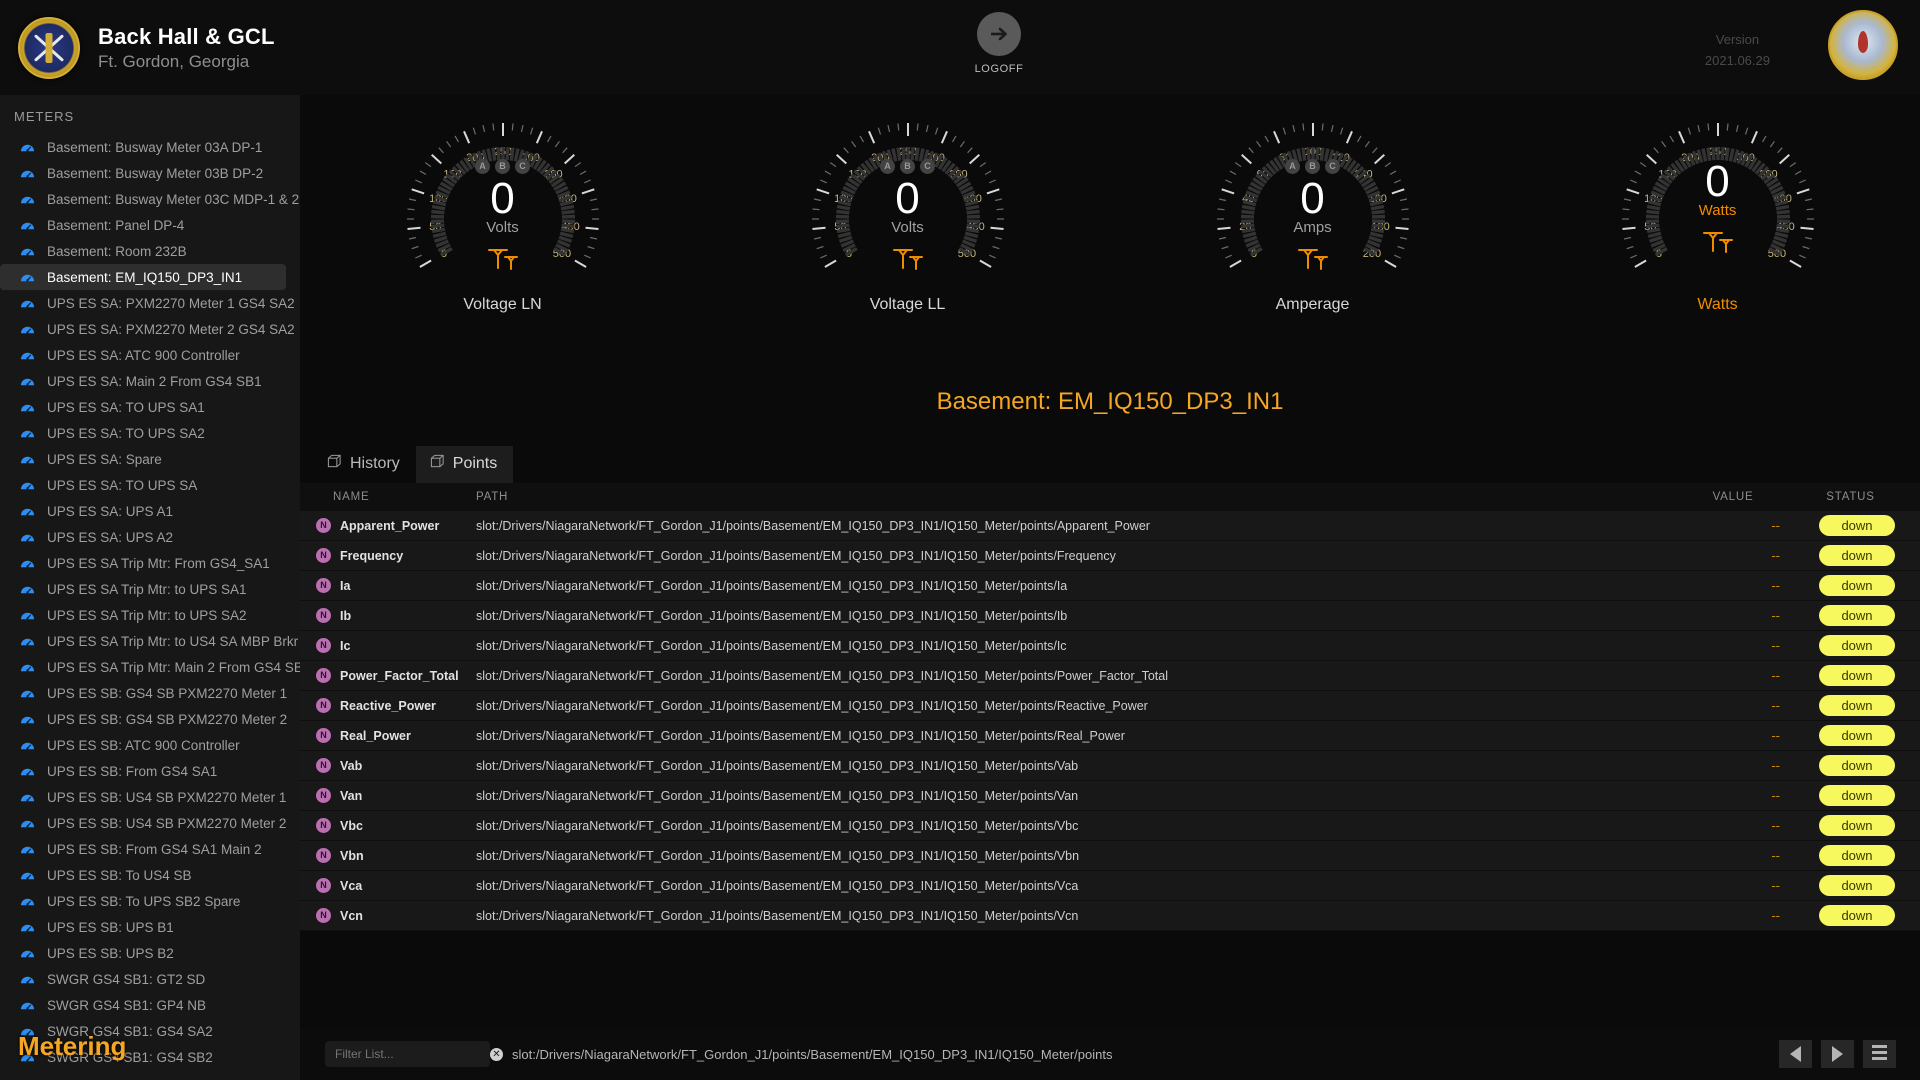 The height and width of the screenshot is (1080, 1920). I want to click on tab-bar: History Points, so click(1116, 464).